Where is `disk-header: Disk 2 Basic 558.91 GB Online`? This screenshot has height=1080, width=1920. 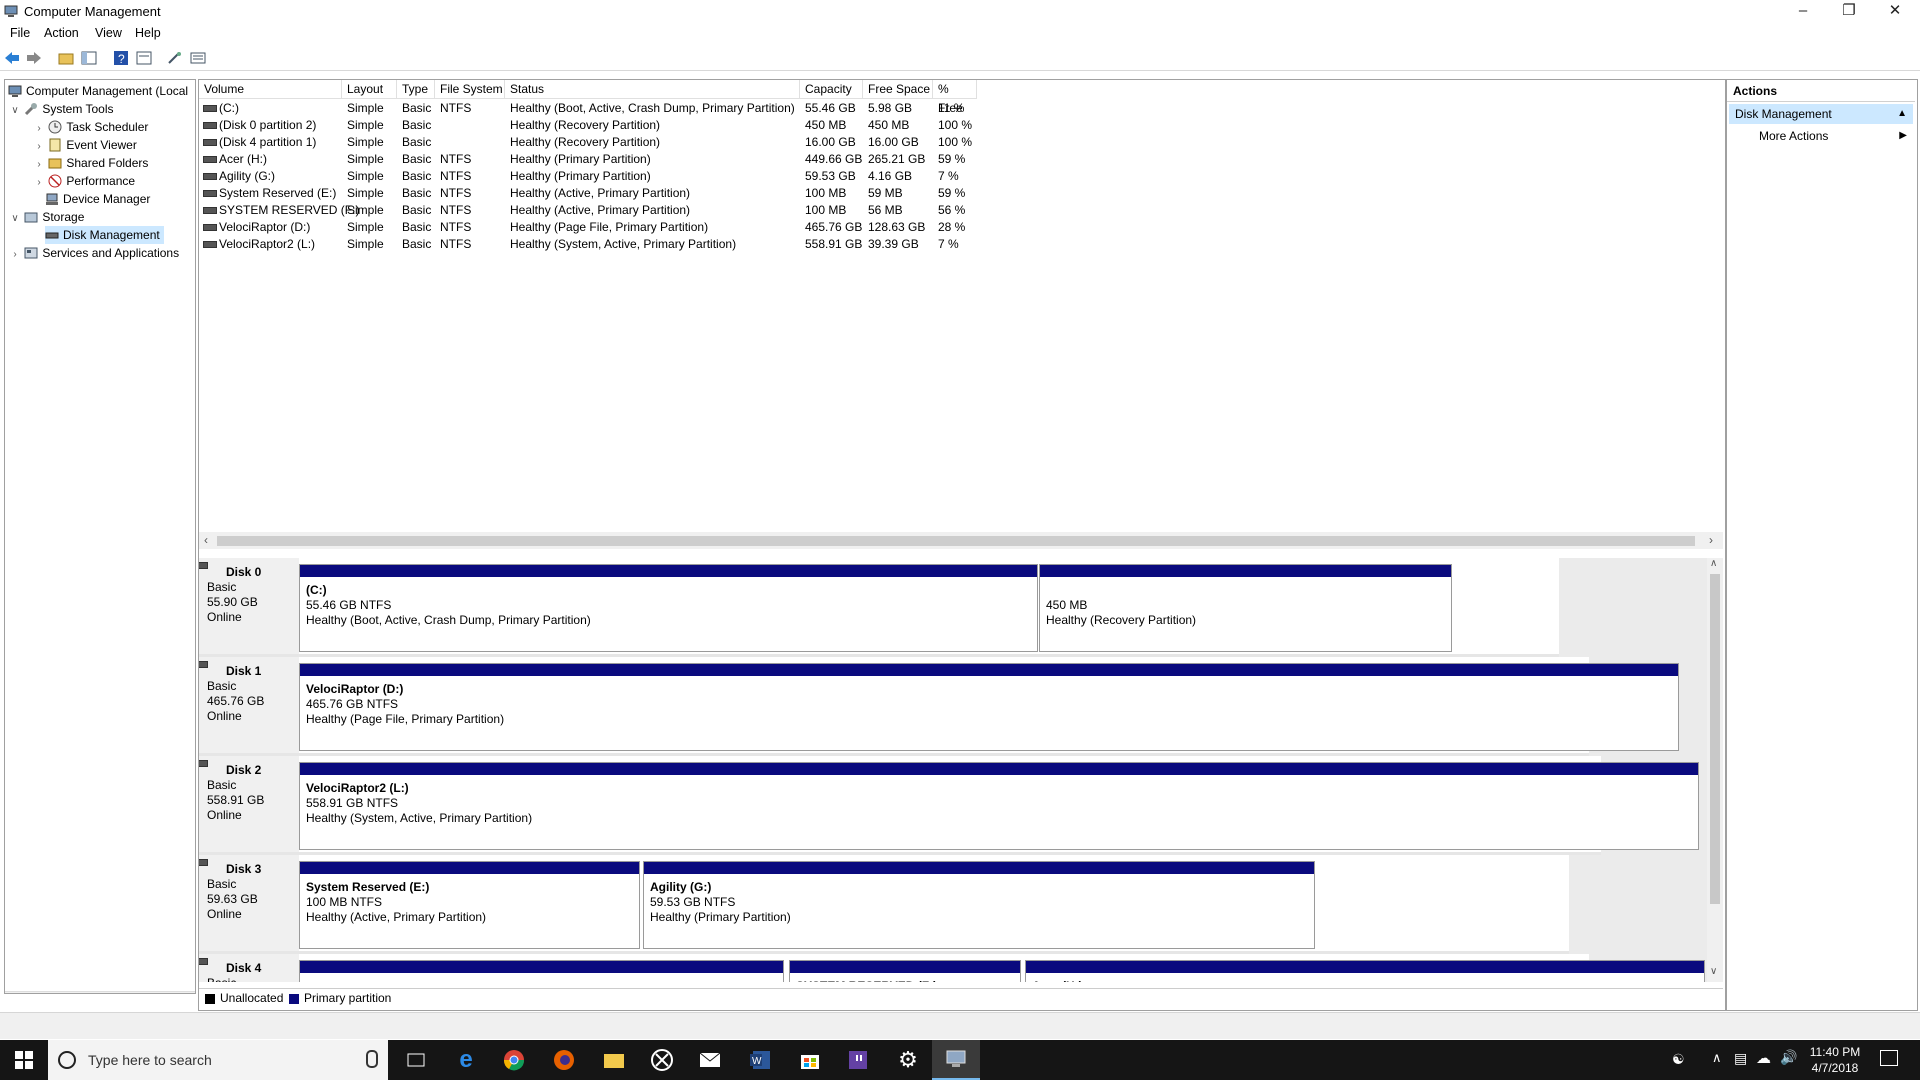 disk-header: Disk 2 Basic 558.91 GB Online is located at coordinates (249, 804).